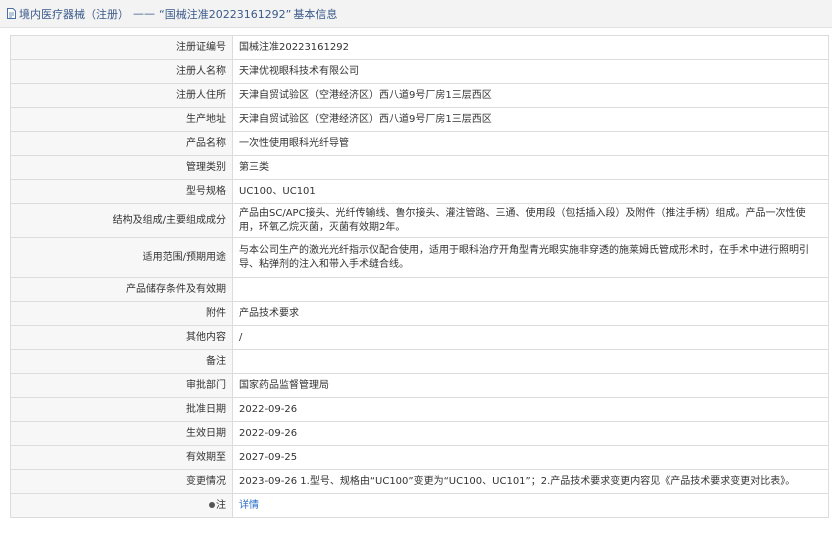 The height and width of the screenshot is (535, 832). What do you see at coordinates (121, 385) in the screenshot?
I see `approval-department-label: 审批部门` at bounding box center [121, 385].